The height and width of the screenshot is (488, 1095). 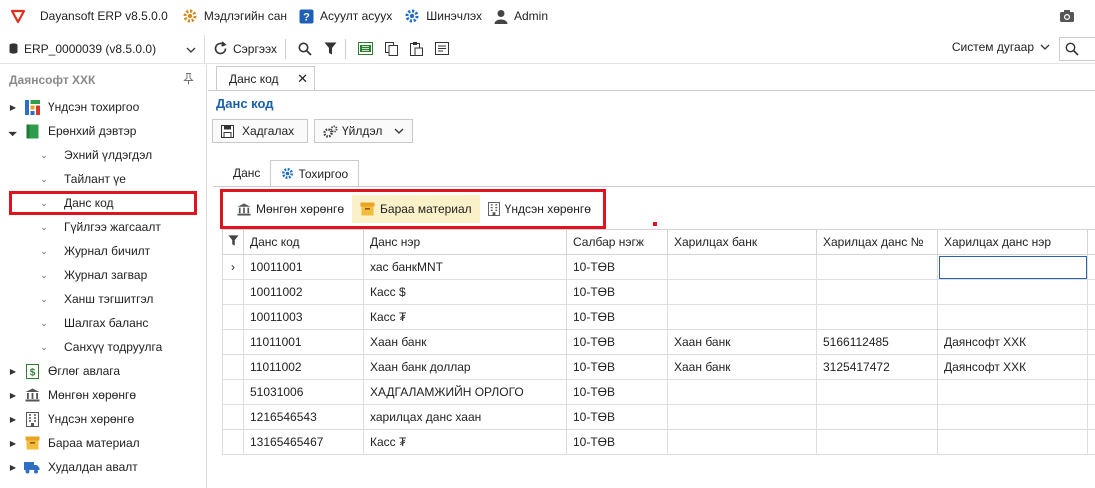 I want to click on account-name-cell: Хаан банк доллар, so click(x=465, y=367).